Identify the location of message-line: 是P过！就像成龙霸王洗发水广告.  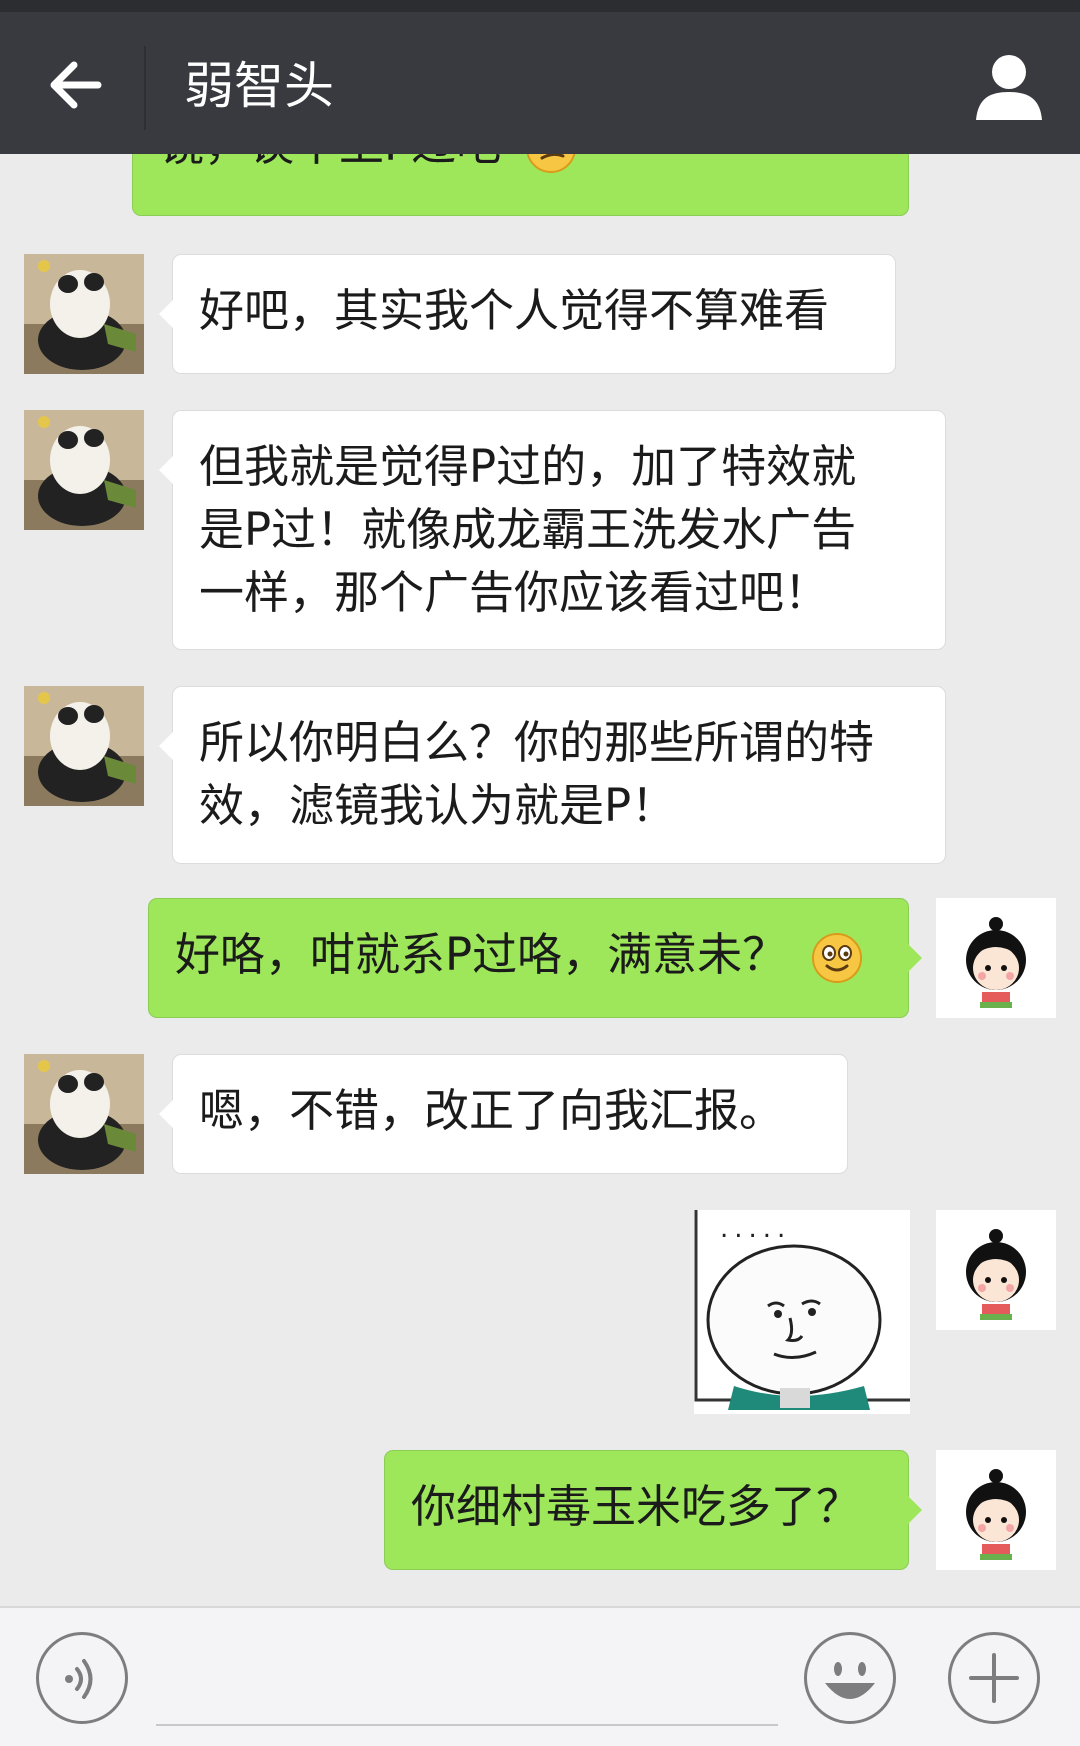
(528, 529).